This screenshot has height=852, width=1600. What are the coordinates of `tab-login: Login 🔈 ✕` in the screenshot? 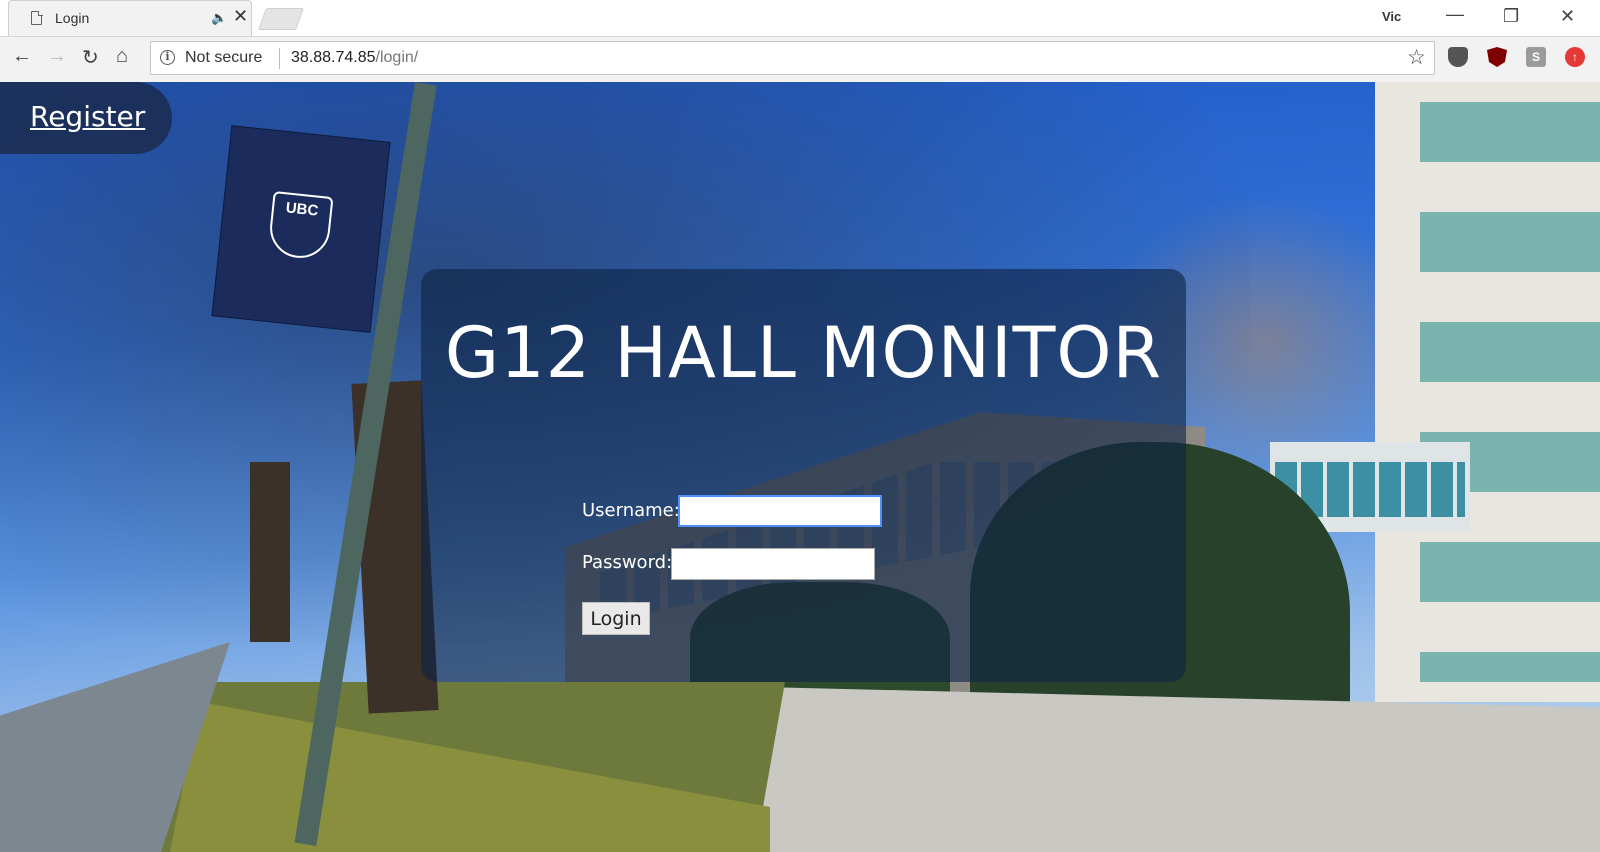 It's located at (130, 18).